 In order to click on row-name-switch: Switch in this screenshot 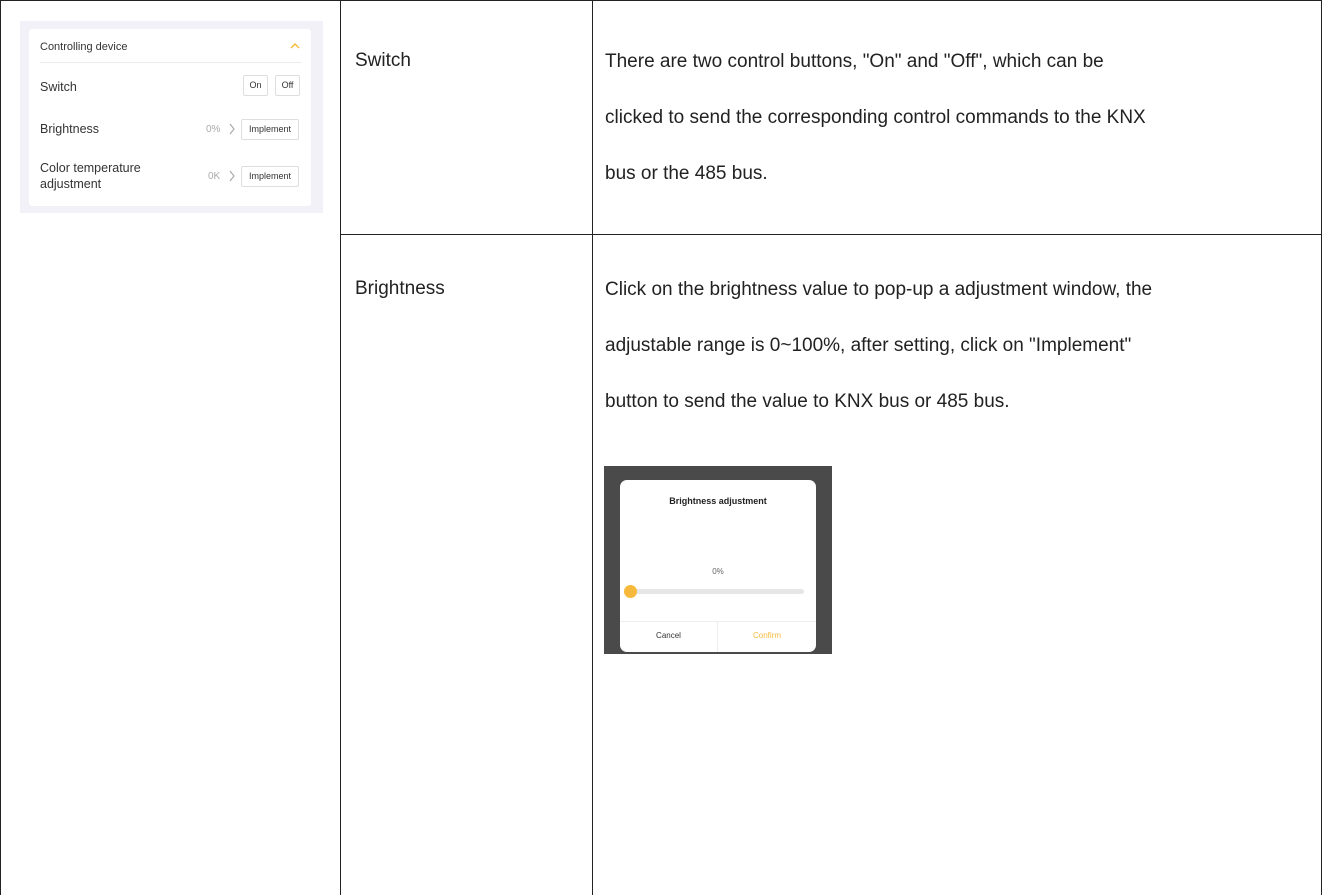, I will do `click(383, 60)`.